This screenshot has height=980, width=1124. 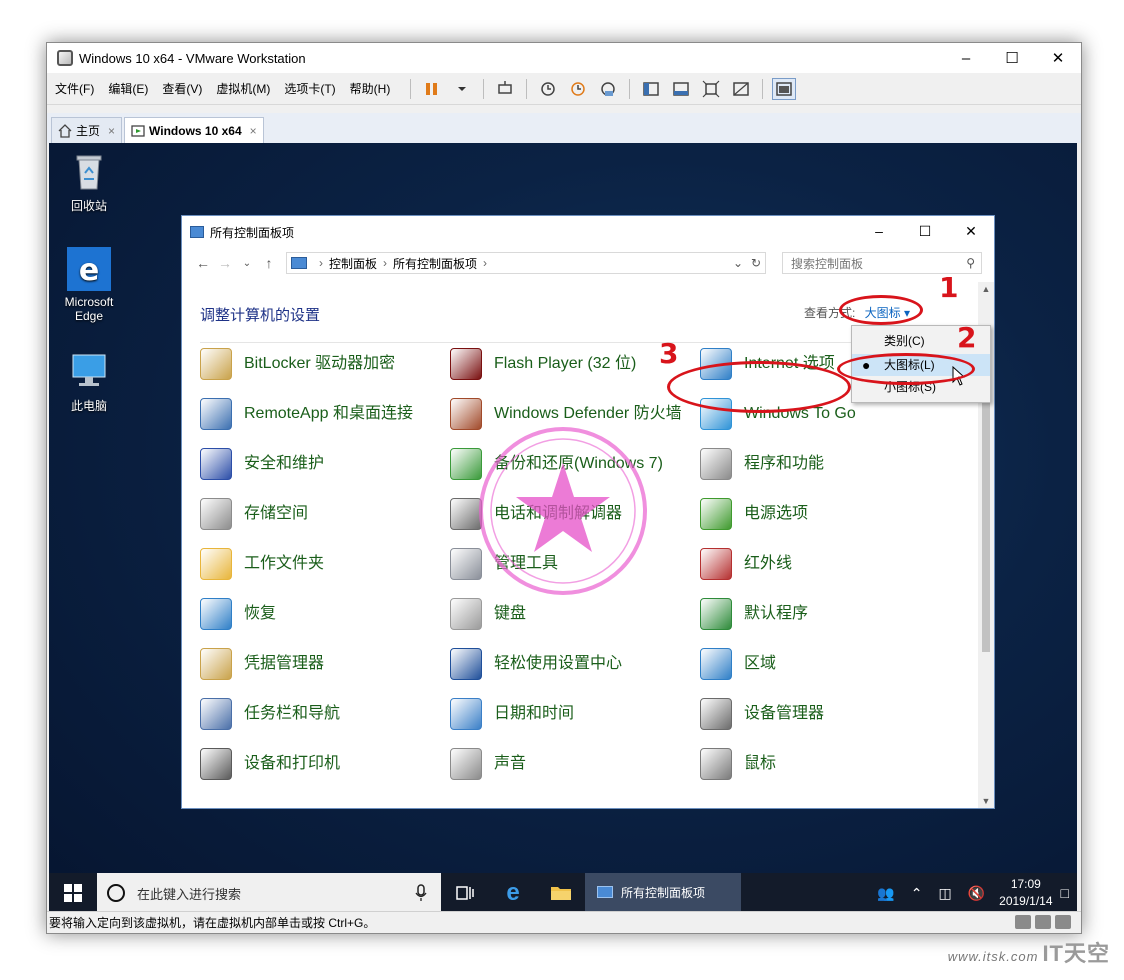 What do you see at coordinates (325, 664) in the screenshot?
I see `control-panel-item: 凭据管理器` at bounding box center [325, 664].